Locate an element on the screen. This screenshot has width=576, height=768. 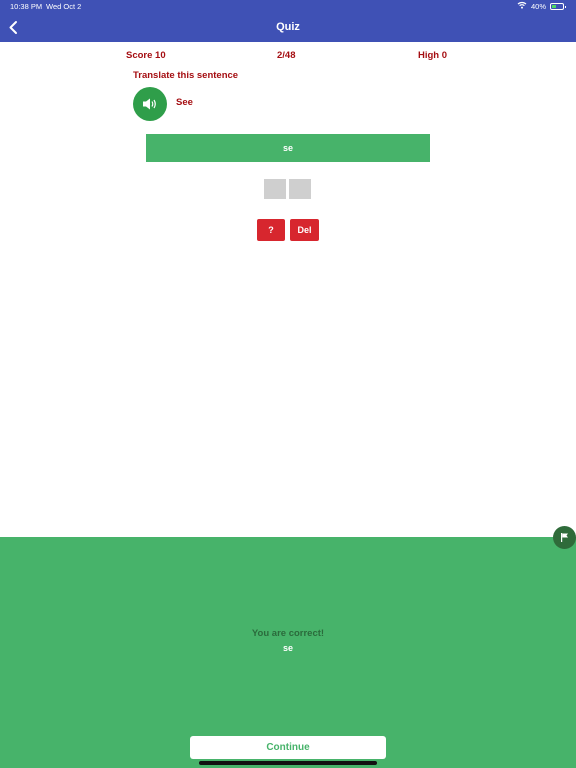
continue-button: Continue is located at coordinates (288, 747).